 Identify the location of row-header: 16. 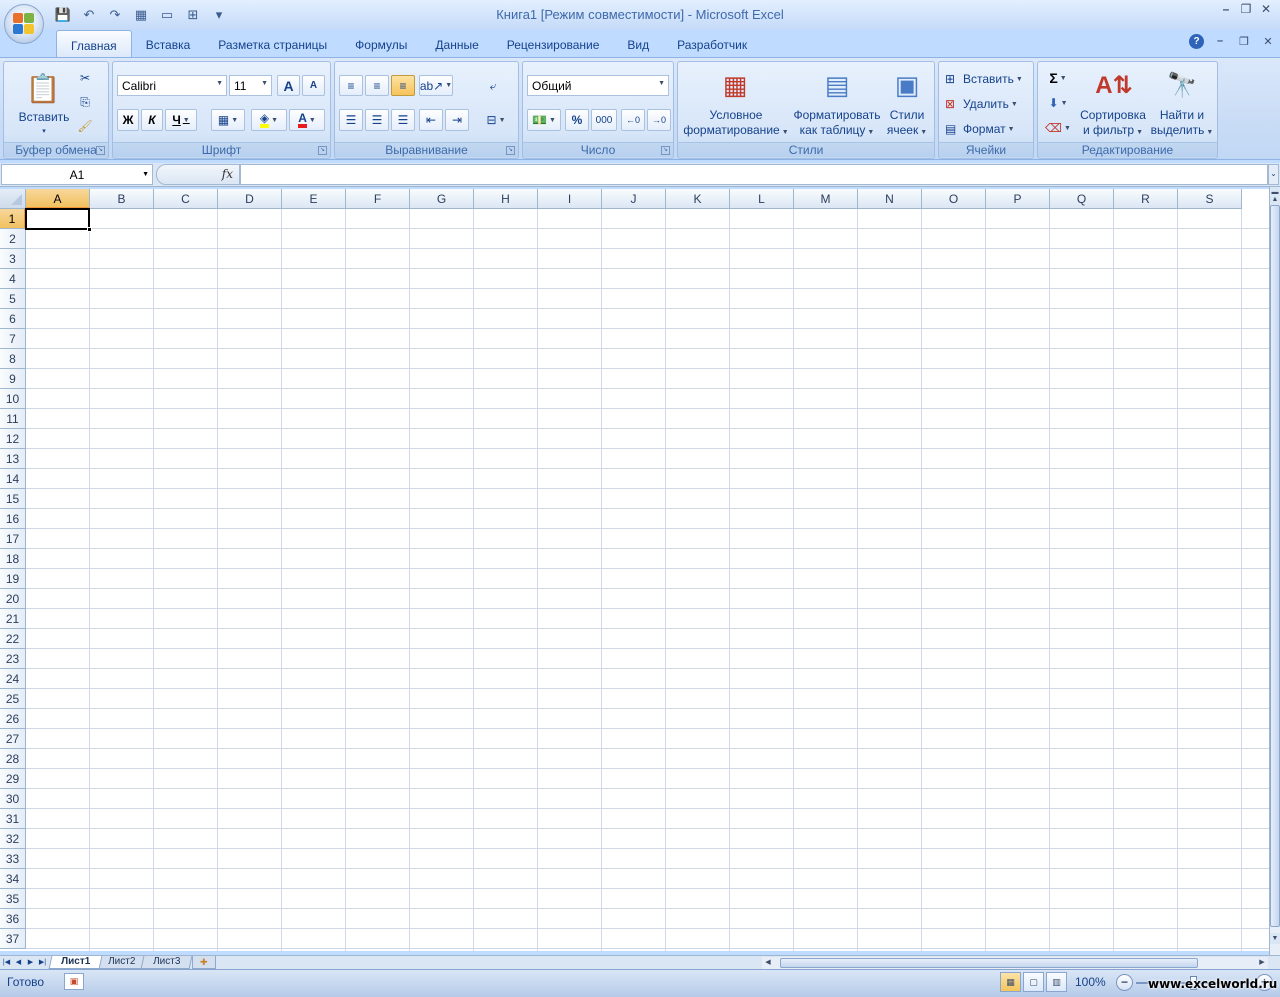
(13, 519).